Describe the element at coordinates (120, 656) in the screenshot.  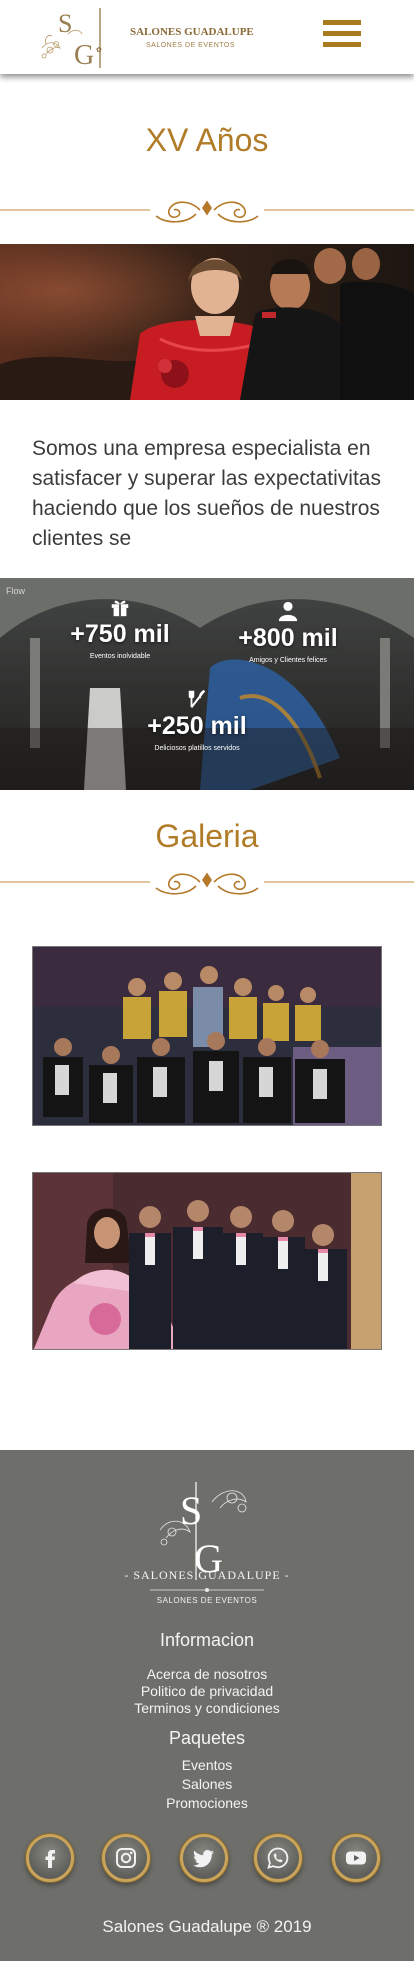
I see `stat-label: Eventos inolvidable` at that location.